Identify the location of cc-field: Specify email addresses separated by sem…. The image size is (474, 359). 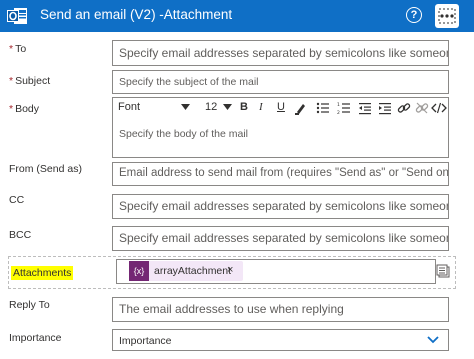
(280, 206).